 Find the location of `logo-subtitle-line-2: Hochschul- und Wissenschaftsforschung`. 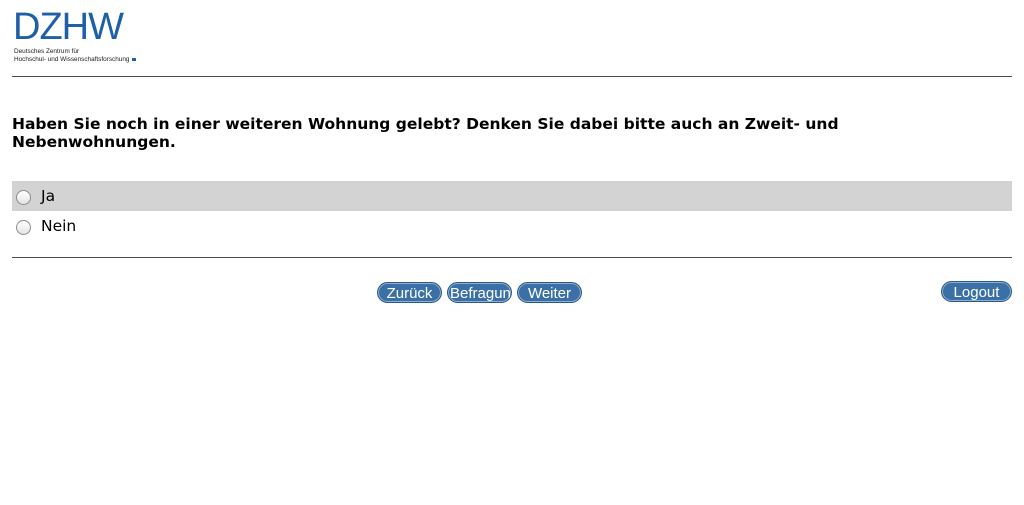

logo-subtitle-line-2: Hochschul- und Wissenschaftsforschung is located at coordinates (75, 60).